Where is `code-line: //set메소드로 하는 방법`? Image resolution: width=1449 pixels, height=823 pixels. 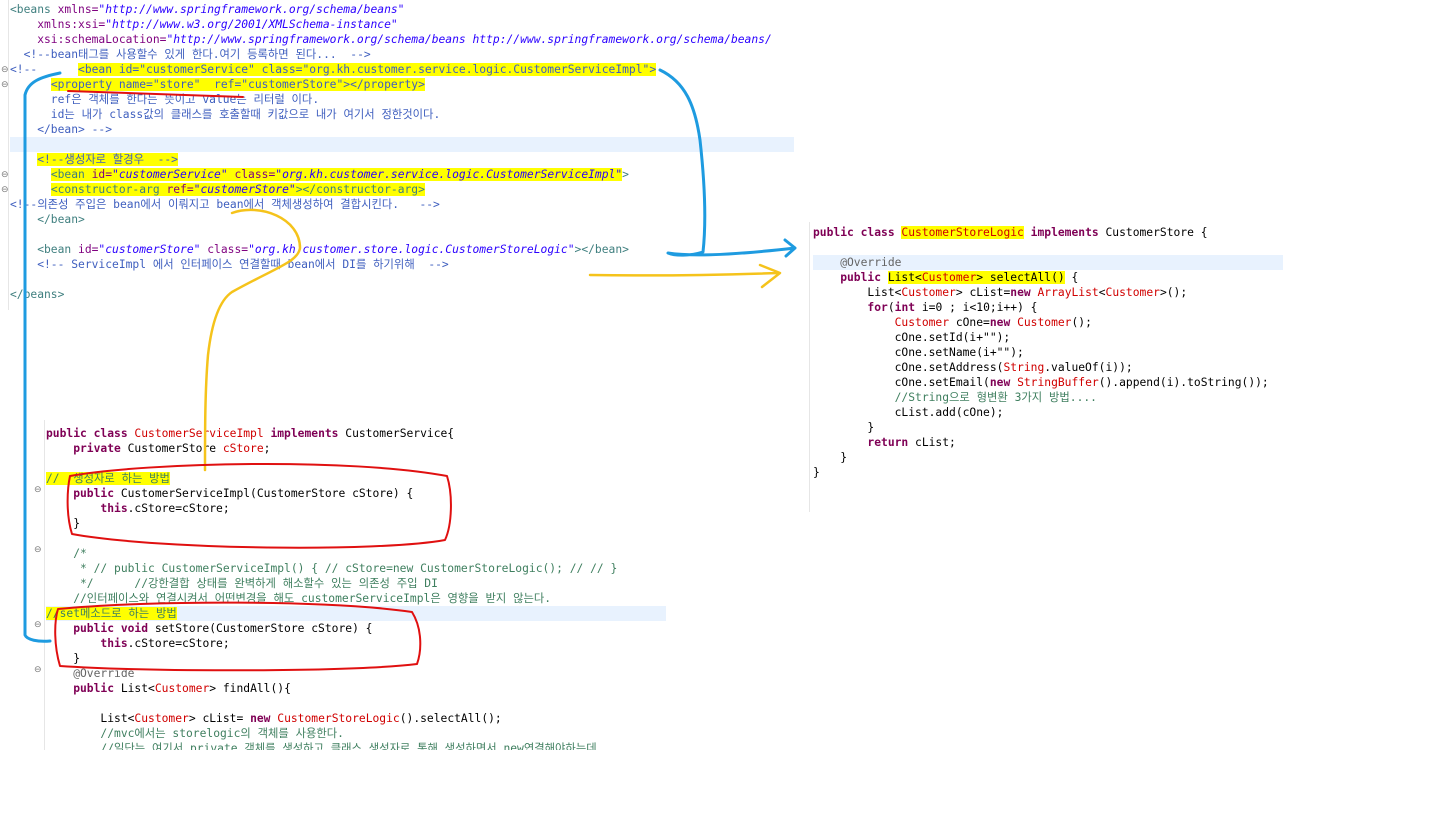
code-line: //set메소드로 하는 방법 is located at coordinates (356, 613).